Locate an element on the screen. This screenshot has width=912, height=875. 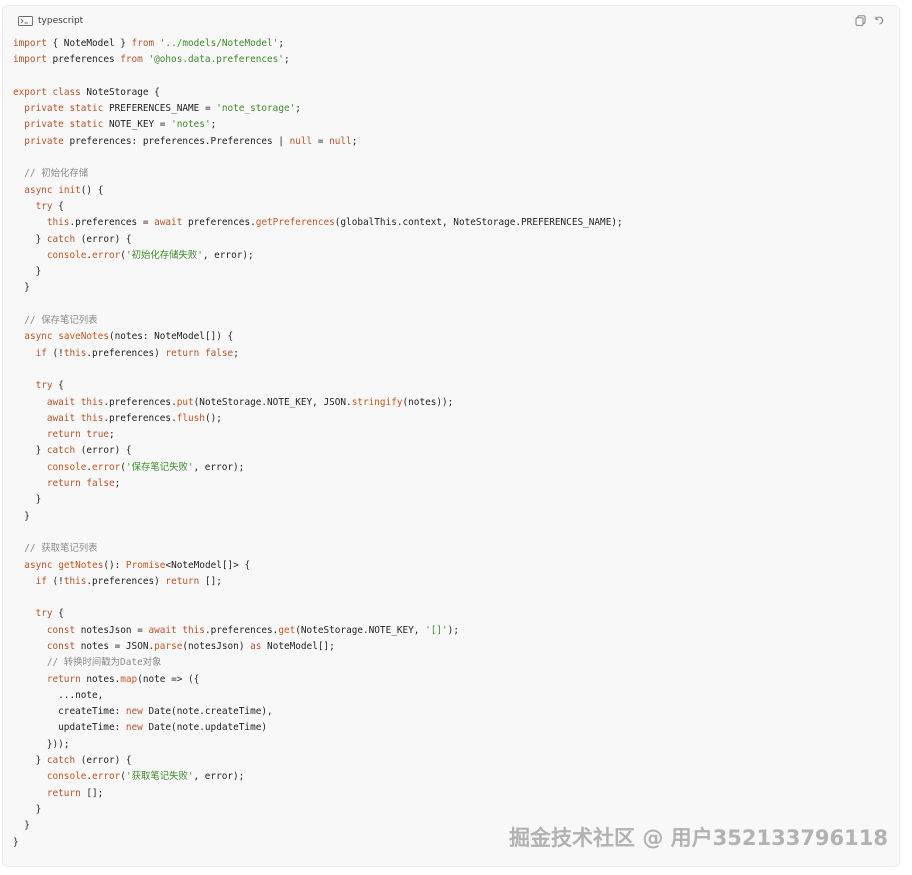
code-token: false is located at coordinates (100, 484).